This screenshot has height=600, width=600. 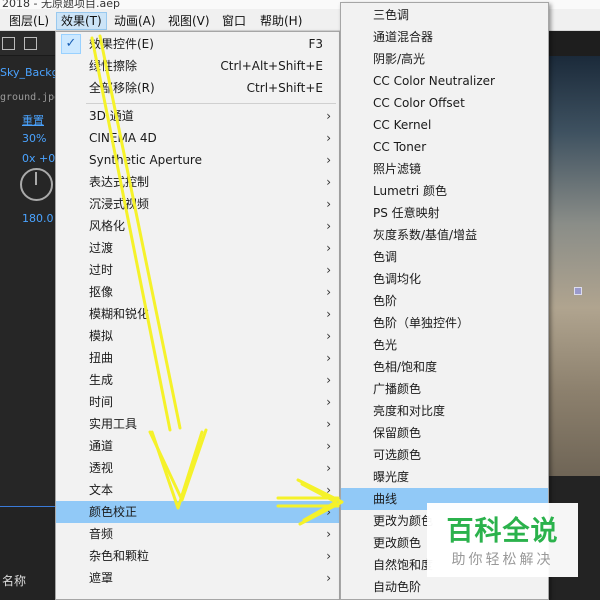 I want to click on submenu-item-label: 更改为颜色, so click(x=403, y=521).